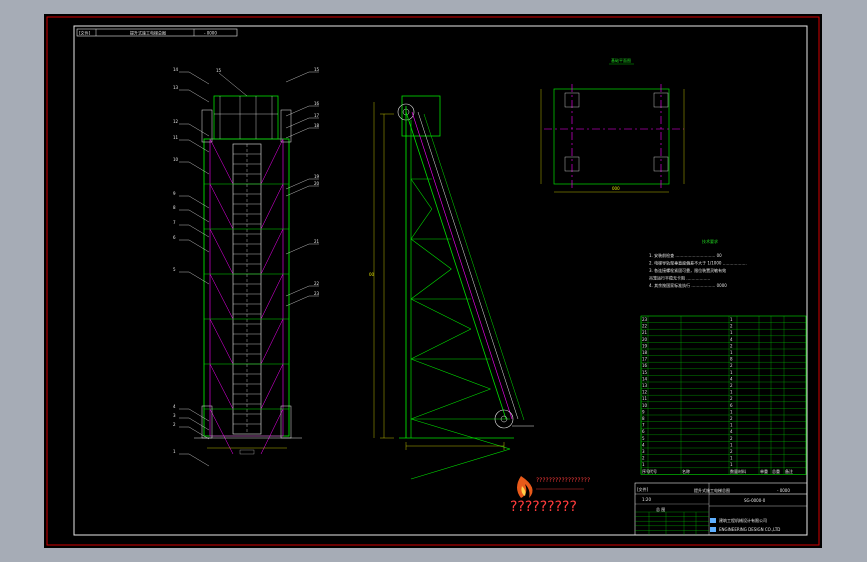 Image resolution: width=867 pixels, height=562 pixels. Describe the element at coordinates (643, 411) in the screenshot. I see `bom-cell: 9` at that location.